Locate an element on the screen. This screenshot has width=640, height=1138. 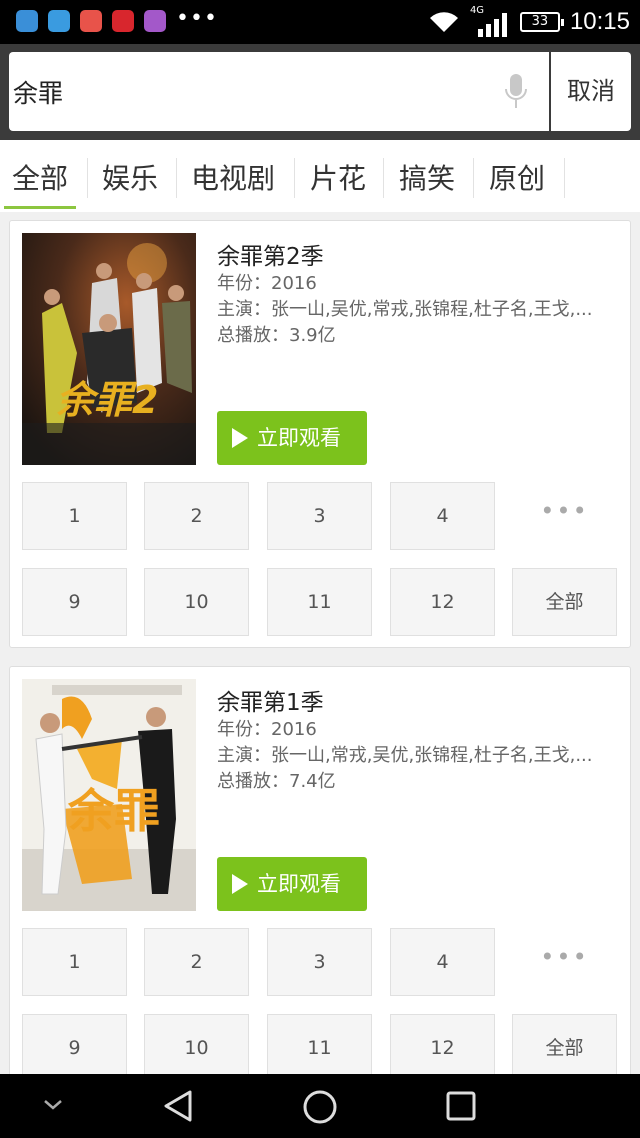
poster-image: 余罪 is located at coordinates (109, 795).